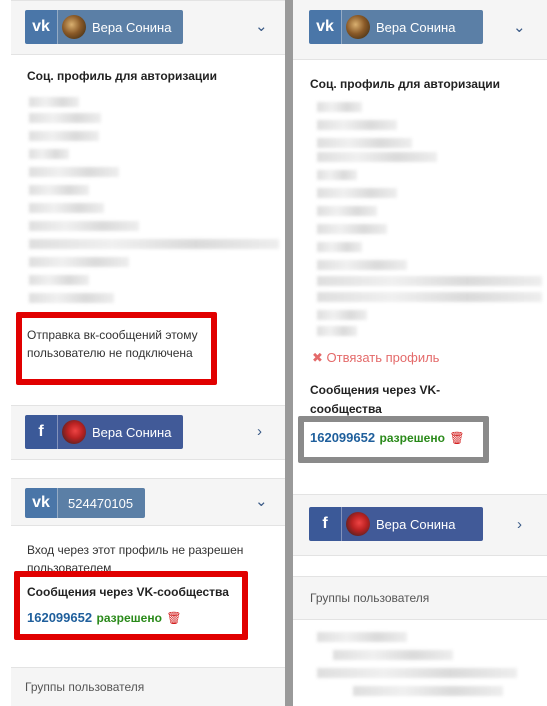 This screenshot has height=706, width=547. I want to click on warning-line: Отправка вк-сообщений этому, so click(112, 335).